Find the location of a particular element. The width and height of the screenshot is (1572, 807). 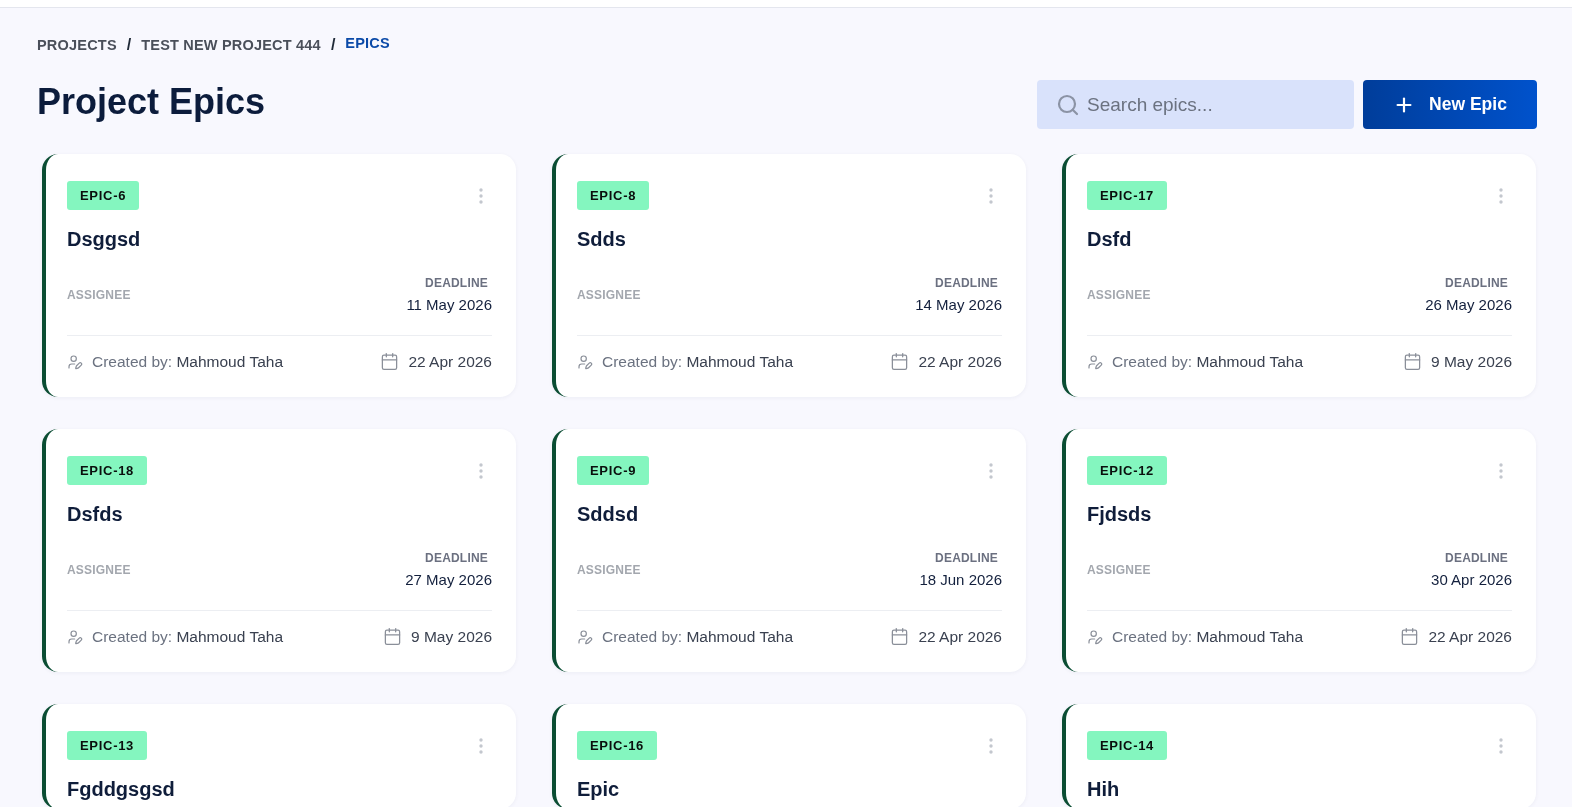

epic-key-badge: EPIC-17 is located at coordinates (1127, 195).